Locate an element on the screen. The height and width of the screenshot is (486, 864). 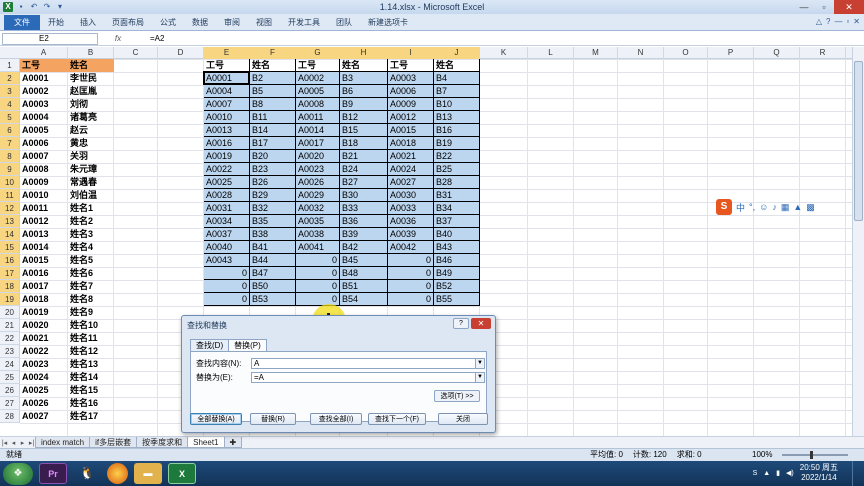
block-data-cell: B5 is located at coordinates (273, 91).